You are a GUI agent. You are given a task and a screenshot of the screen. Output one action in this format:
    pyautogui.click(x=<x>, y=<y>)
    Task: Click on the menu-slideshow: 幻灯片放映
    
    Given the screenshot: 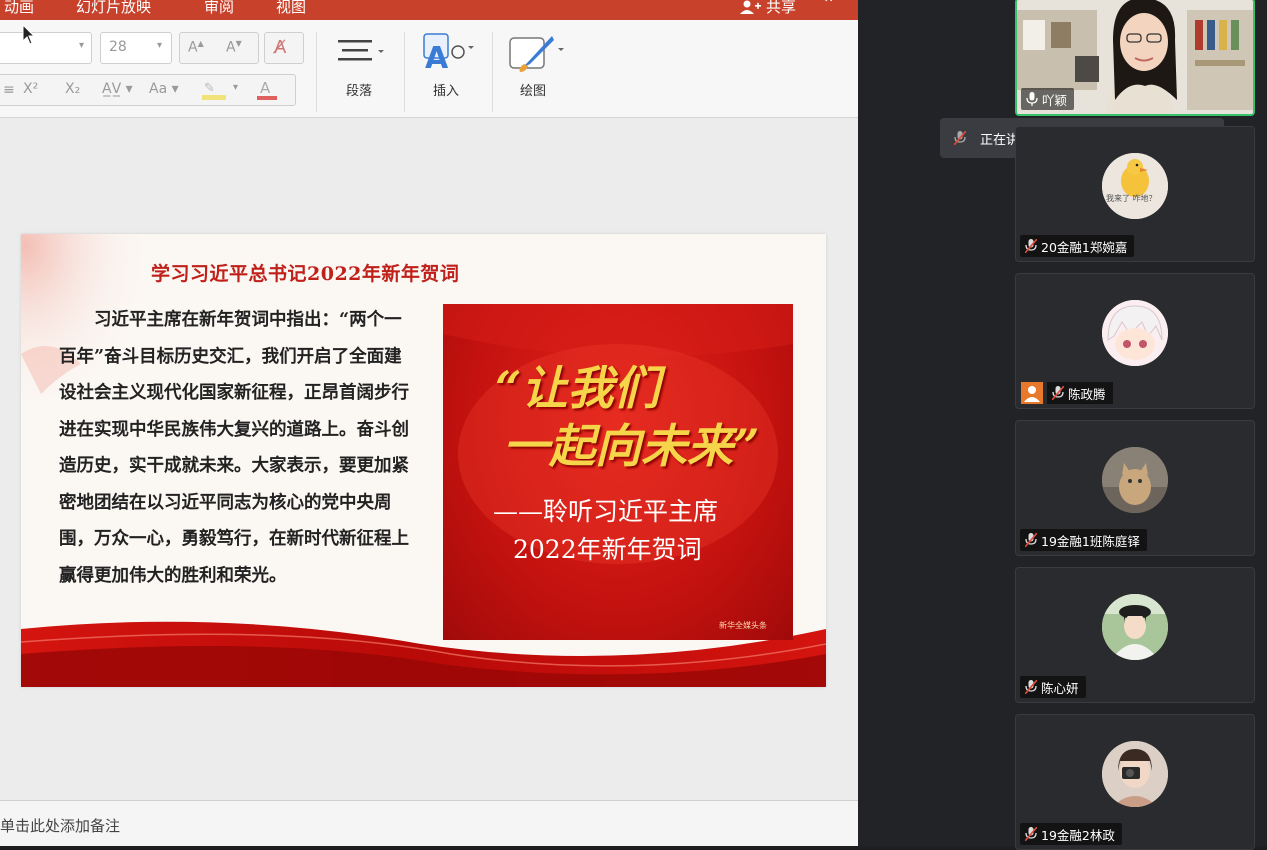 What is the action you would take?
    pyautogui.click(x=113, y=8)
    